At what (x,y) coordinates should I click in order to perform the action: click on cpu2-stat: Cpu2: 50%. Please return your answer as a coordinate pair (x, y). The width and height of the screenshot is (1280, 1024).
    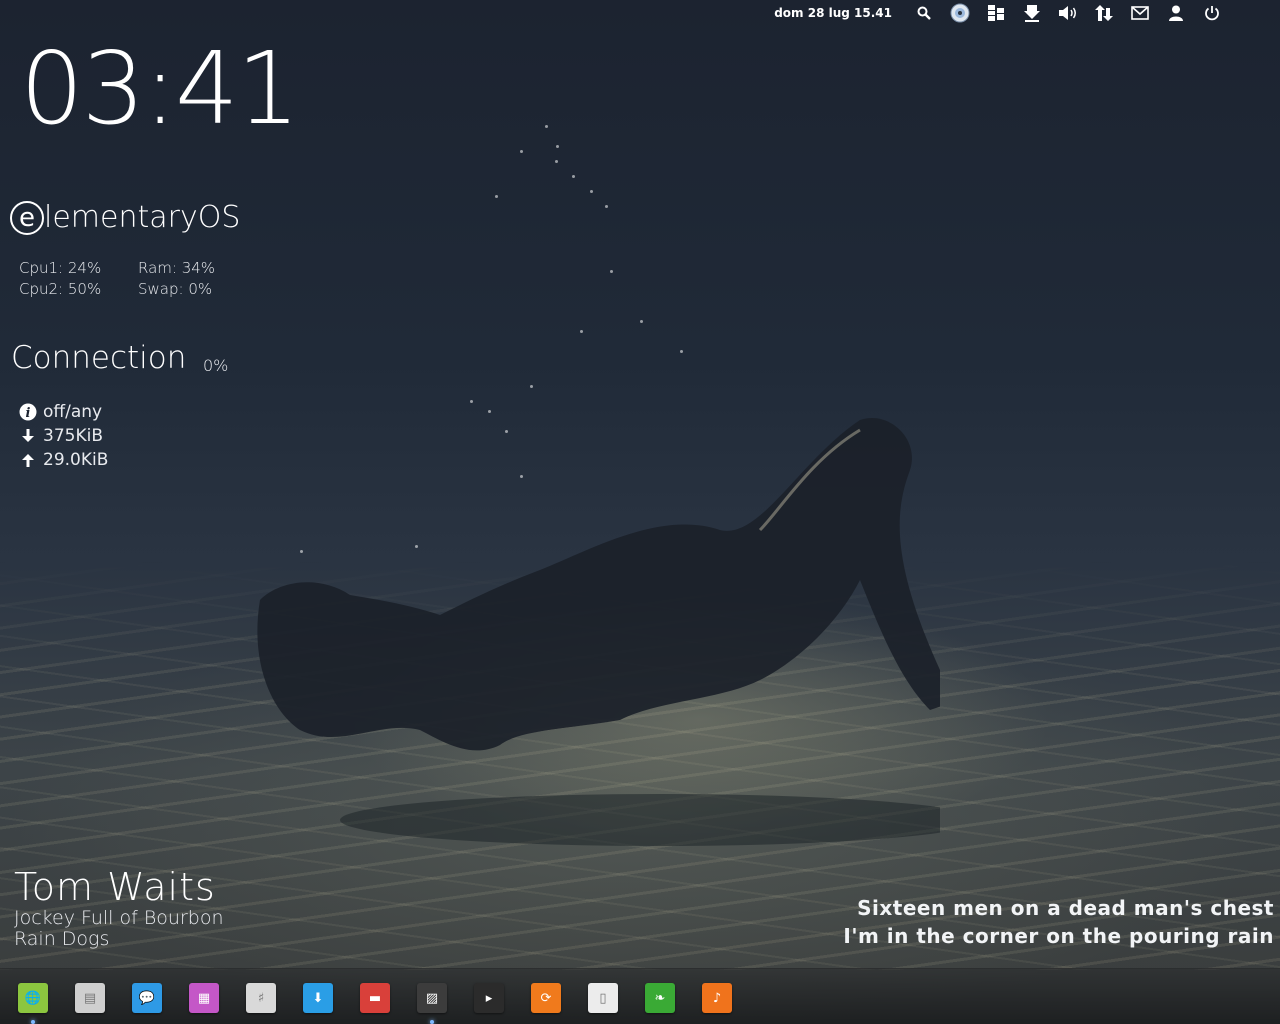
    Looking at the image, I should click on (60, 289).